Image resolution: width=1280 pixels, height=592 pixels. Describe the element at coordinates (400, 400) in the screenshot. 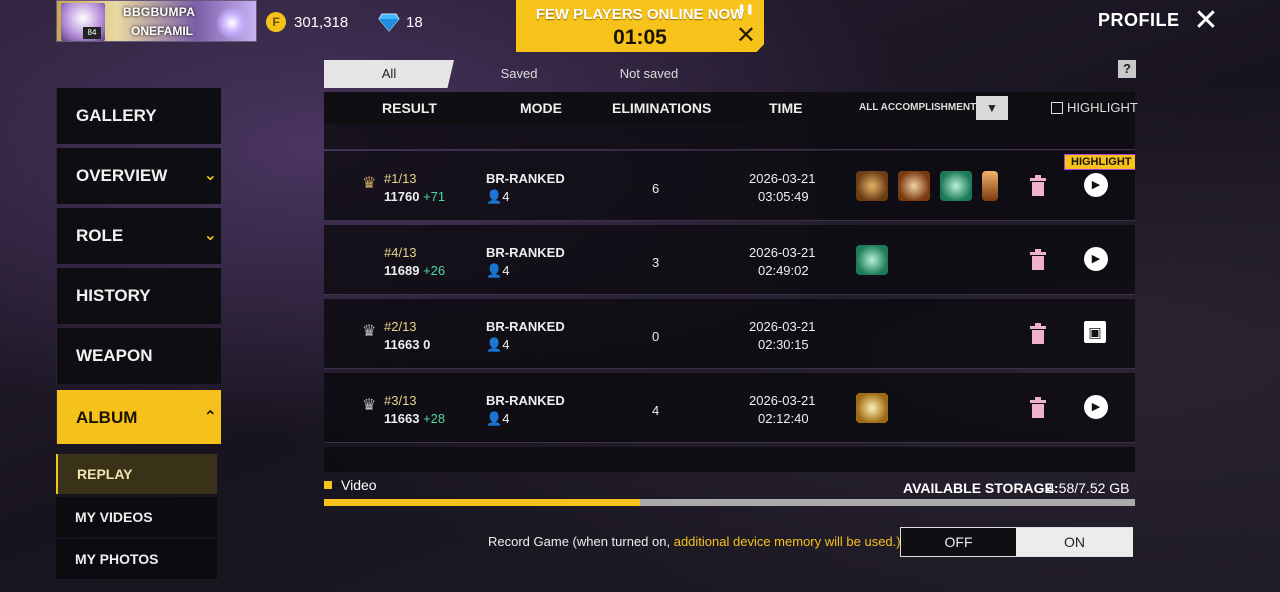

I see `result-rank: #3/13` at that location.